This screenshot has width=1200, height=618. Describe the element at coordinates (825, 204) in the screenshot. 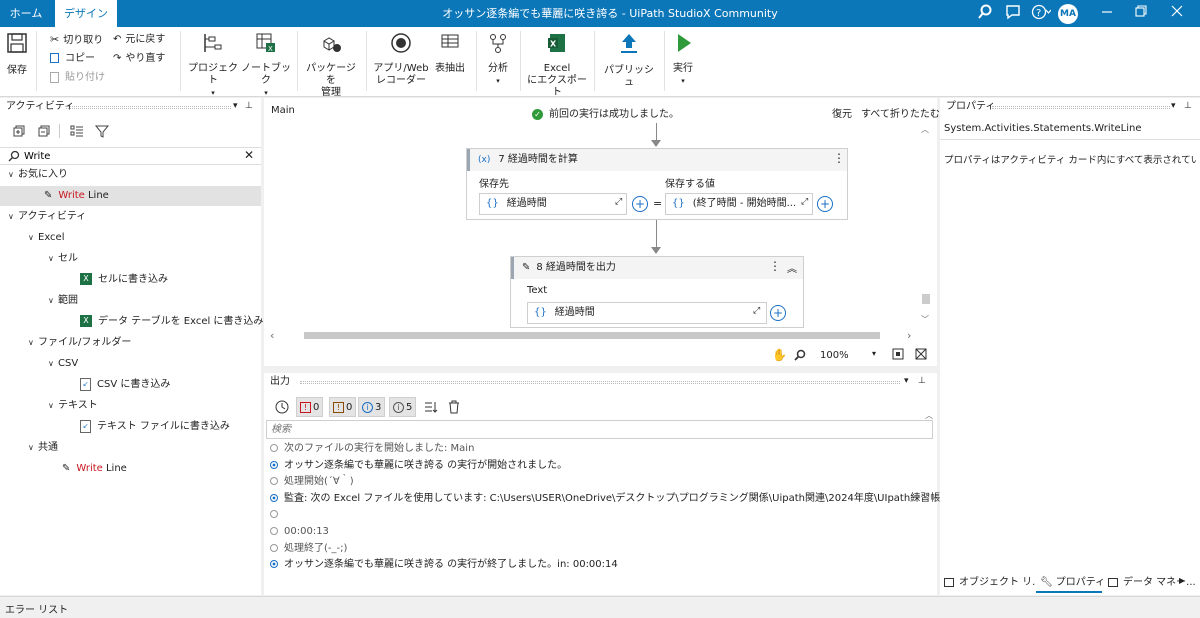

I see `add-value-button: +` at that location.